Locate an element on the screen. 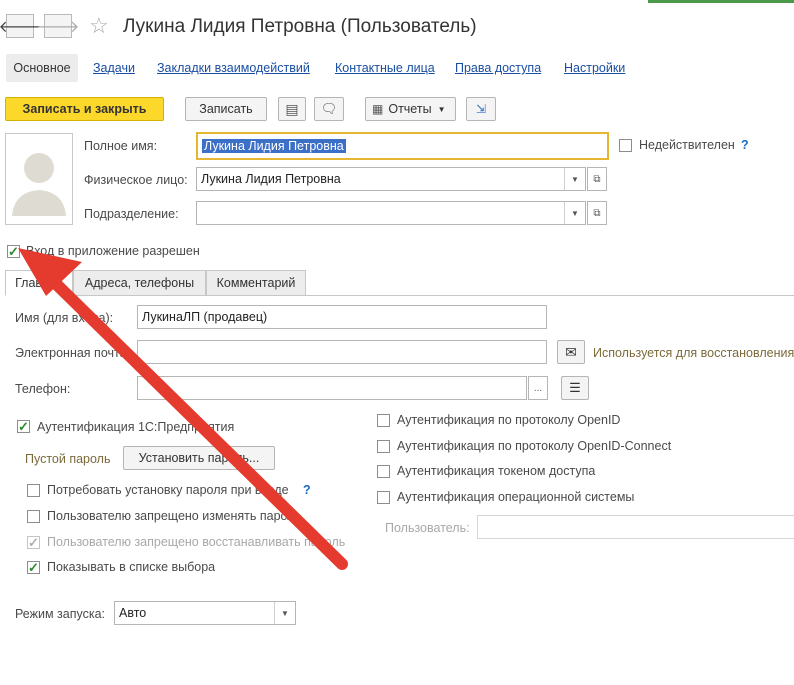 This screenshot has width=794, height=685. tab-interaction-bookmarks: Закладки взаимодействий is located at coordinates (233, 68).